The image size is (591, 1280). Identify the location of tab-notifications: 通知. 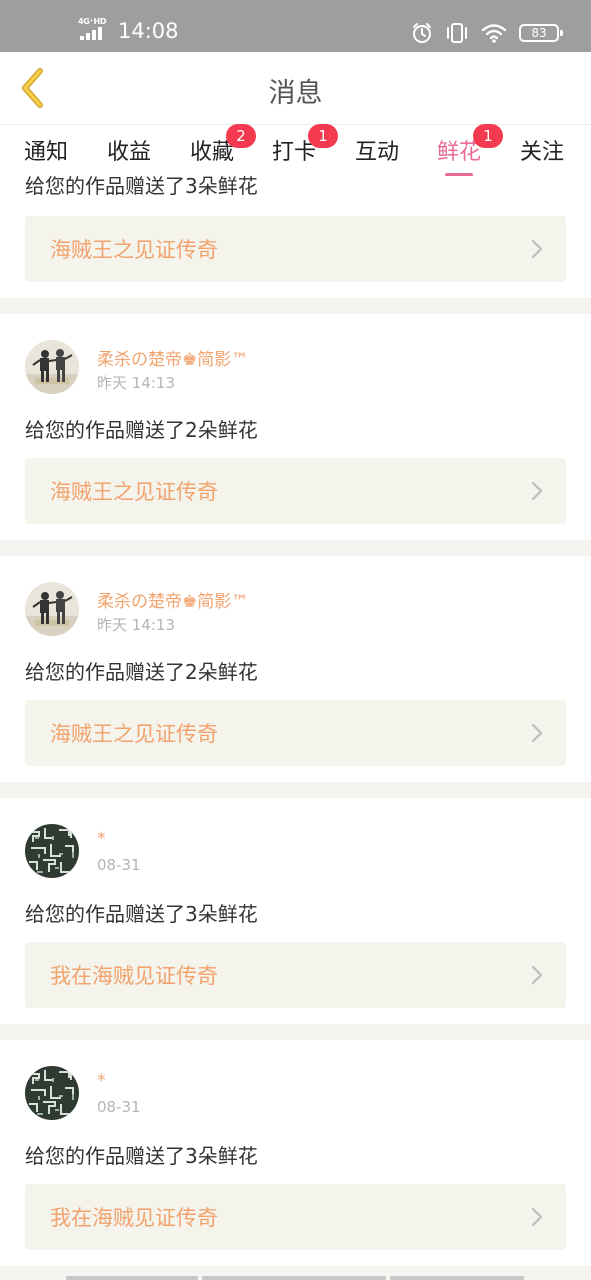
(46, 150).